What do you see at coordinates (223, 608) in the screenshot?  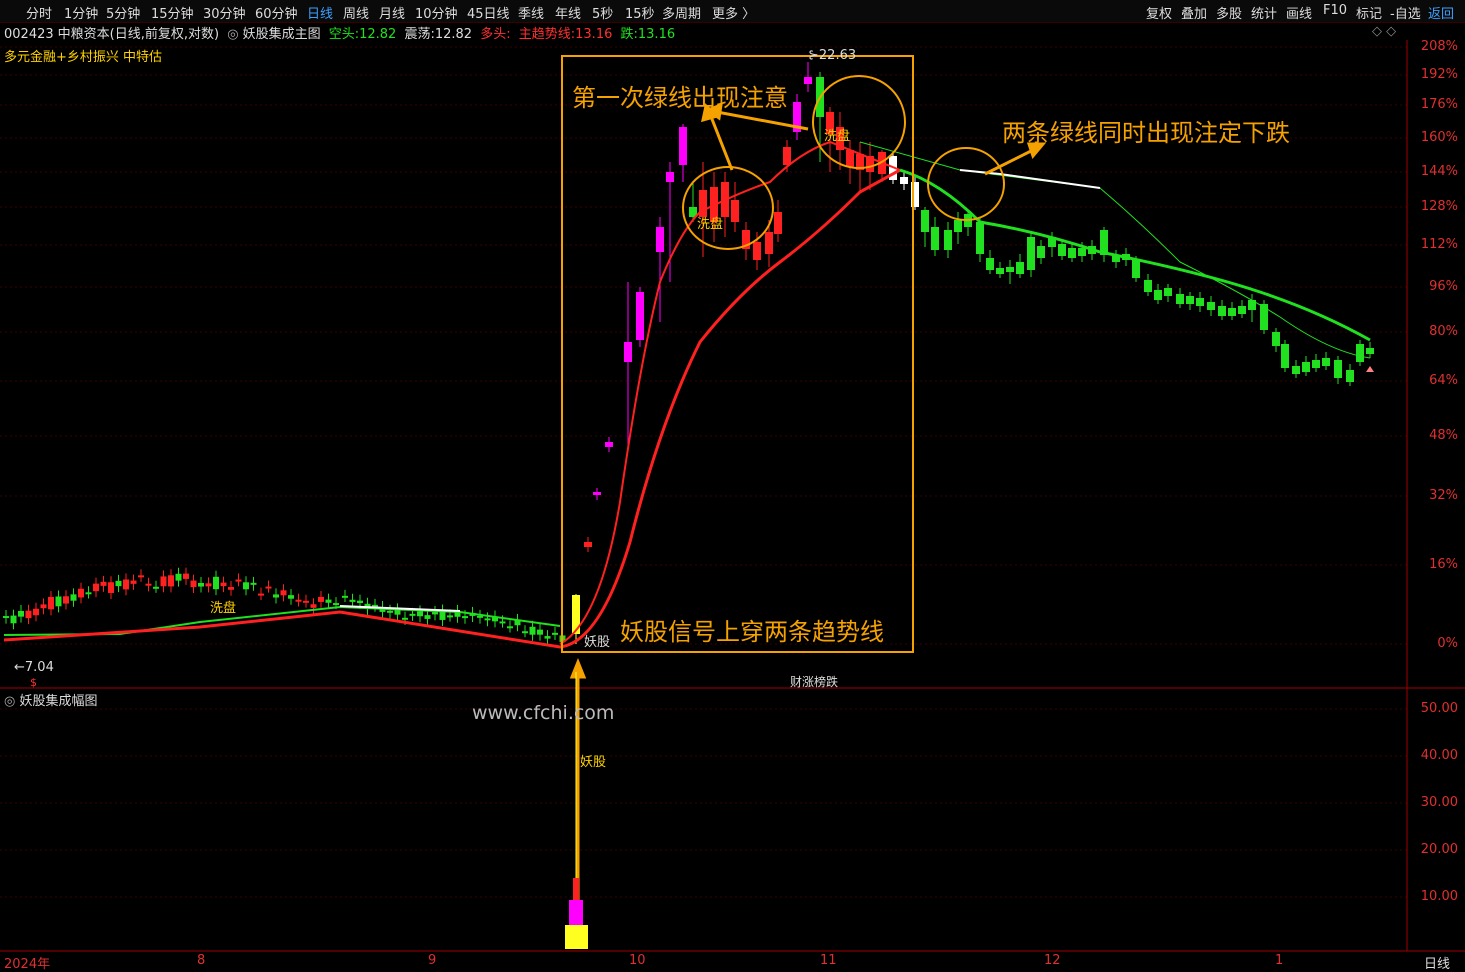 I see `label-wash-3: 洗盘` at bounding box center [223, 608].